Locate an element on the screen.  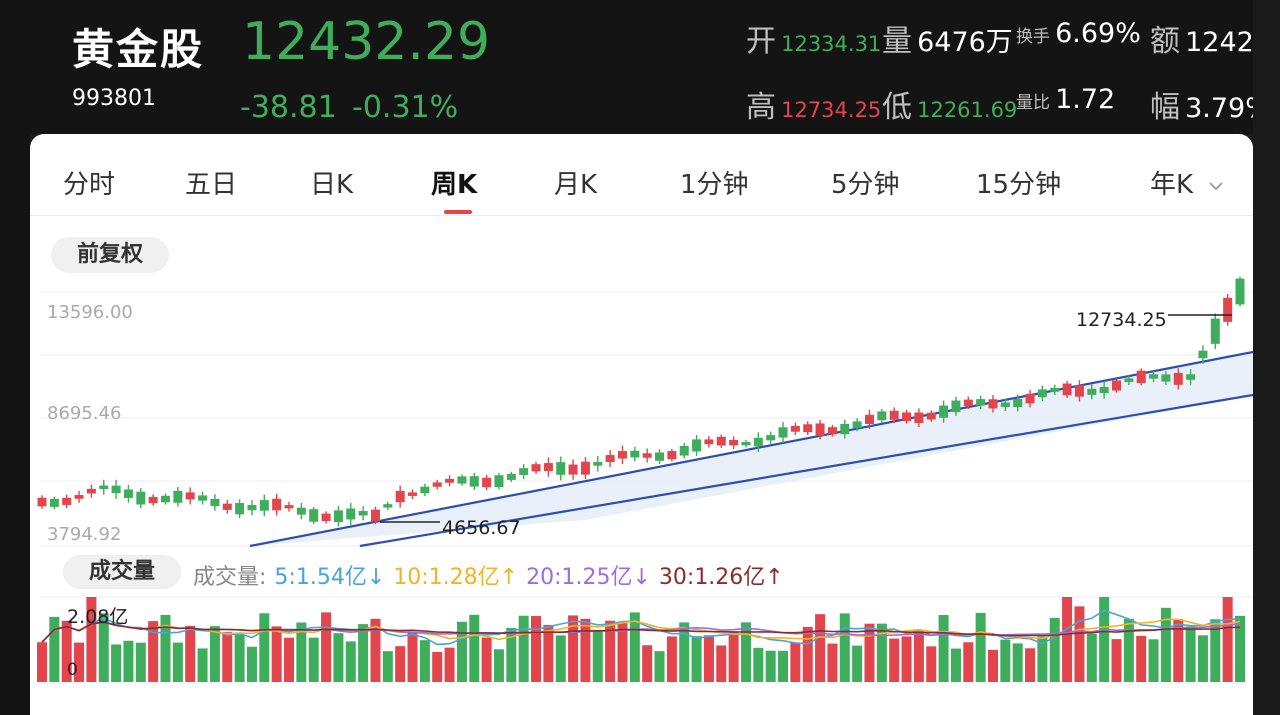
stat-vol-ratio: 量比 1.72 is located at coordinates (1065, 99).